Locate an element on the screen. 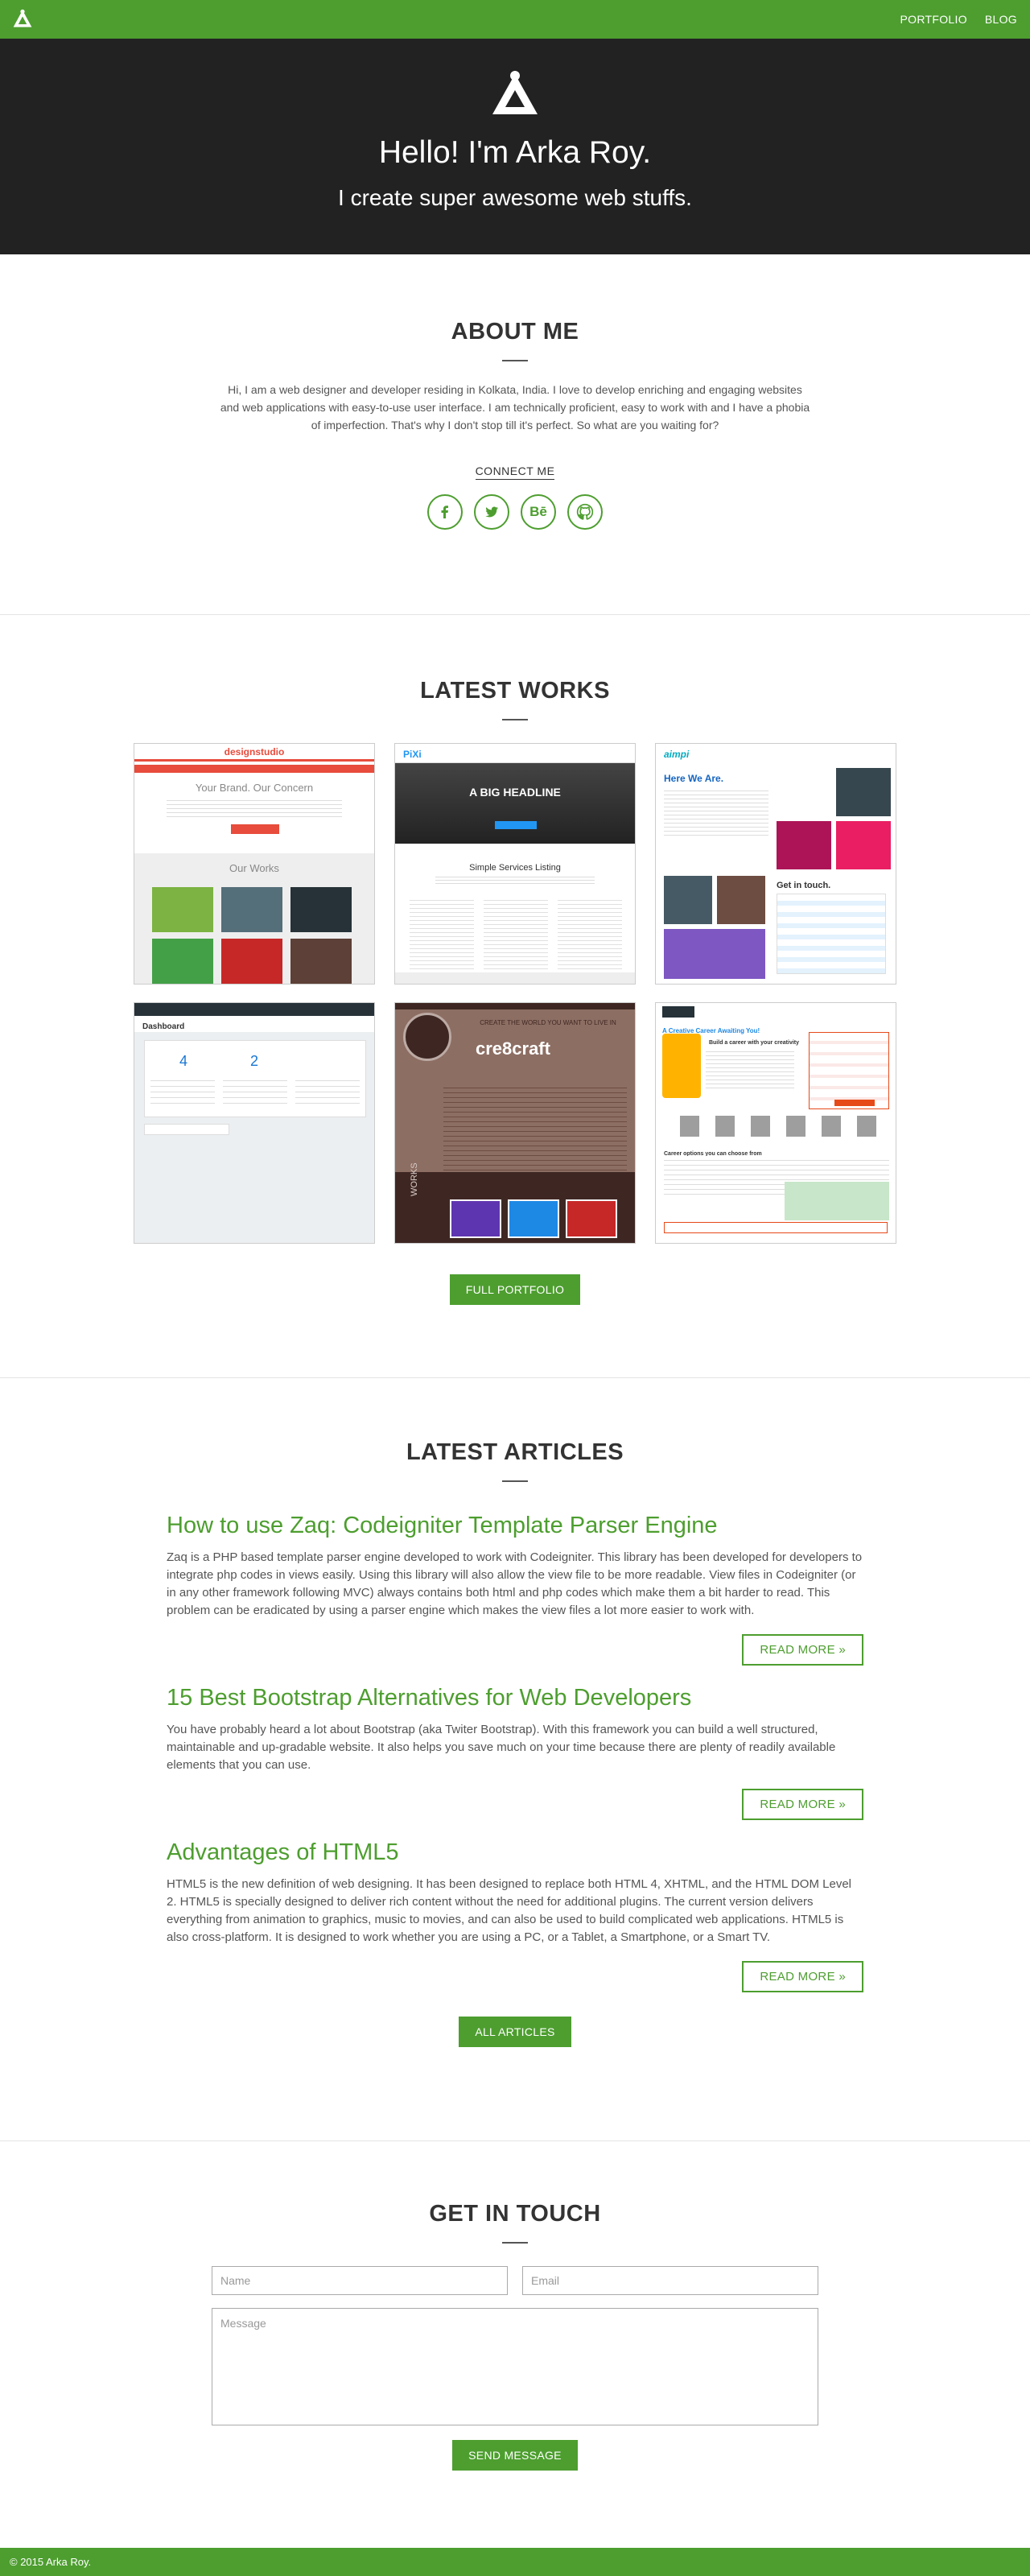  work-line1: CREATE THE WORLD YOU WANT TO LIVE IN is located at coordinates (548, 1022).